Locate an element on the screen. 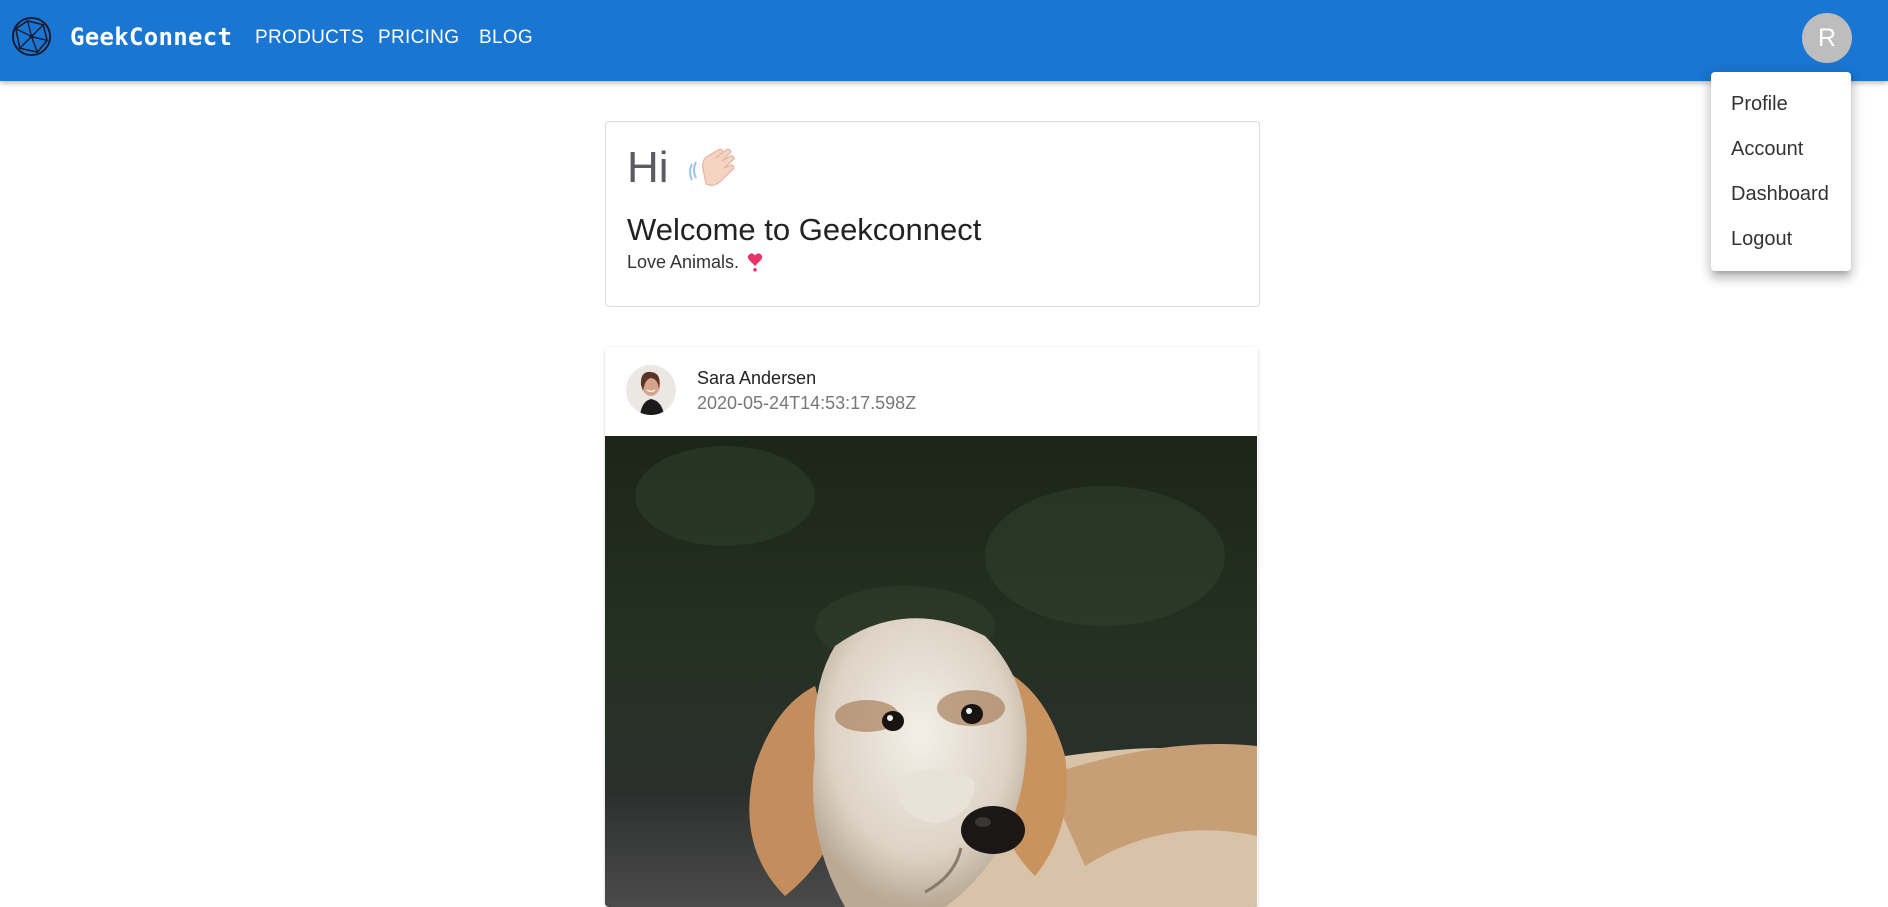  welcome-card: Hi Welcome to Geekconnect Love Animals. is located at coordinates (932, 214).